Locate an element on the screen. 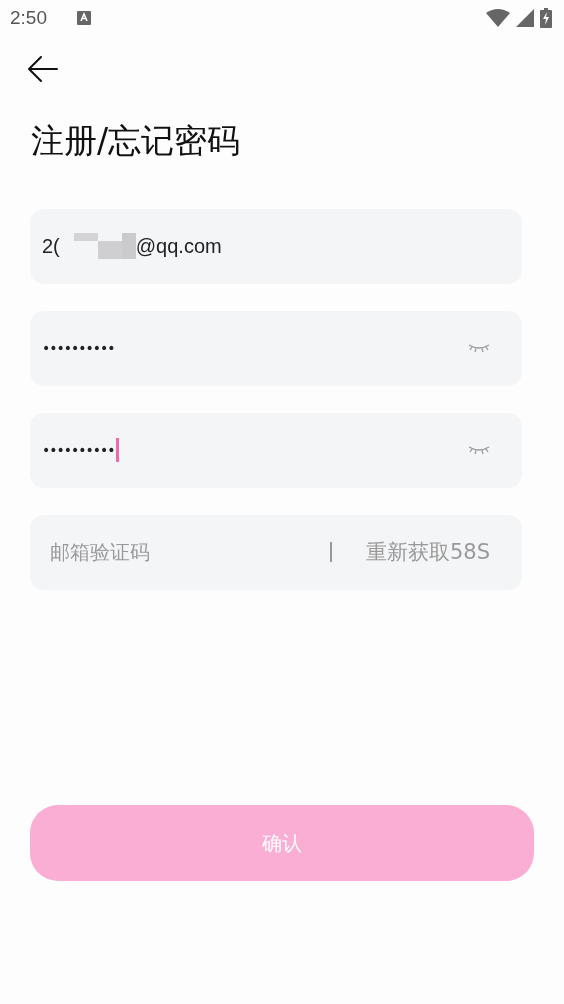 The width and height of the screenshot is (564, 1004). status-time: 2:50 is located at coordinates (28, 18).